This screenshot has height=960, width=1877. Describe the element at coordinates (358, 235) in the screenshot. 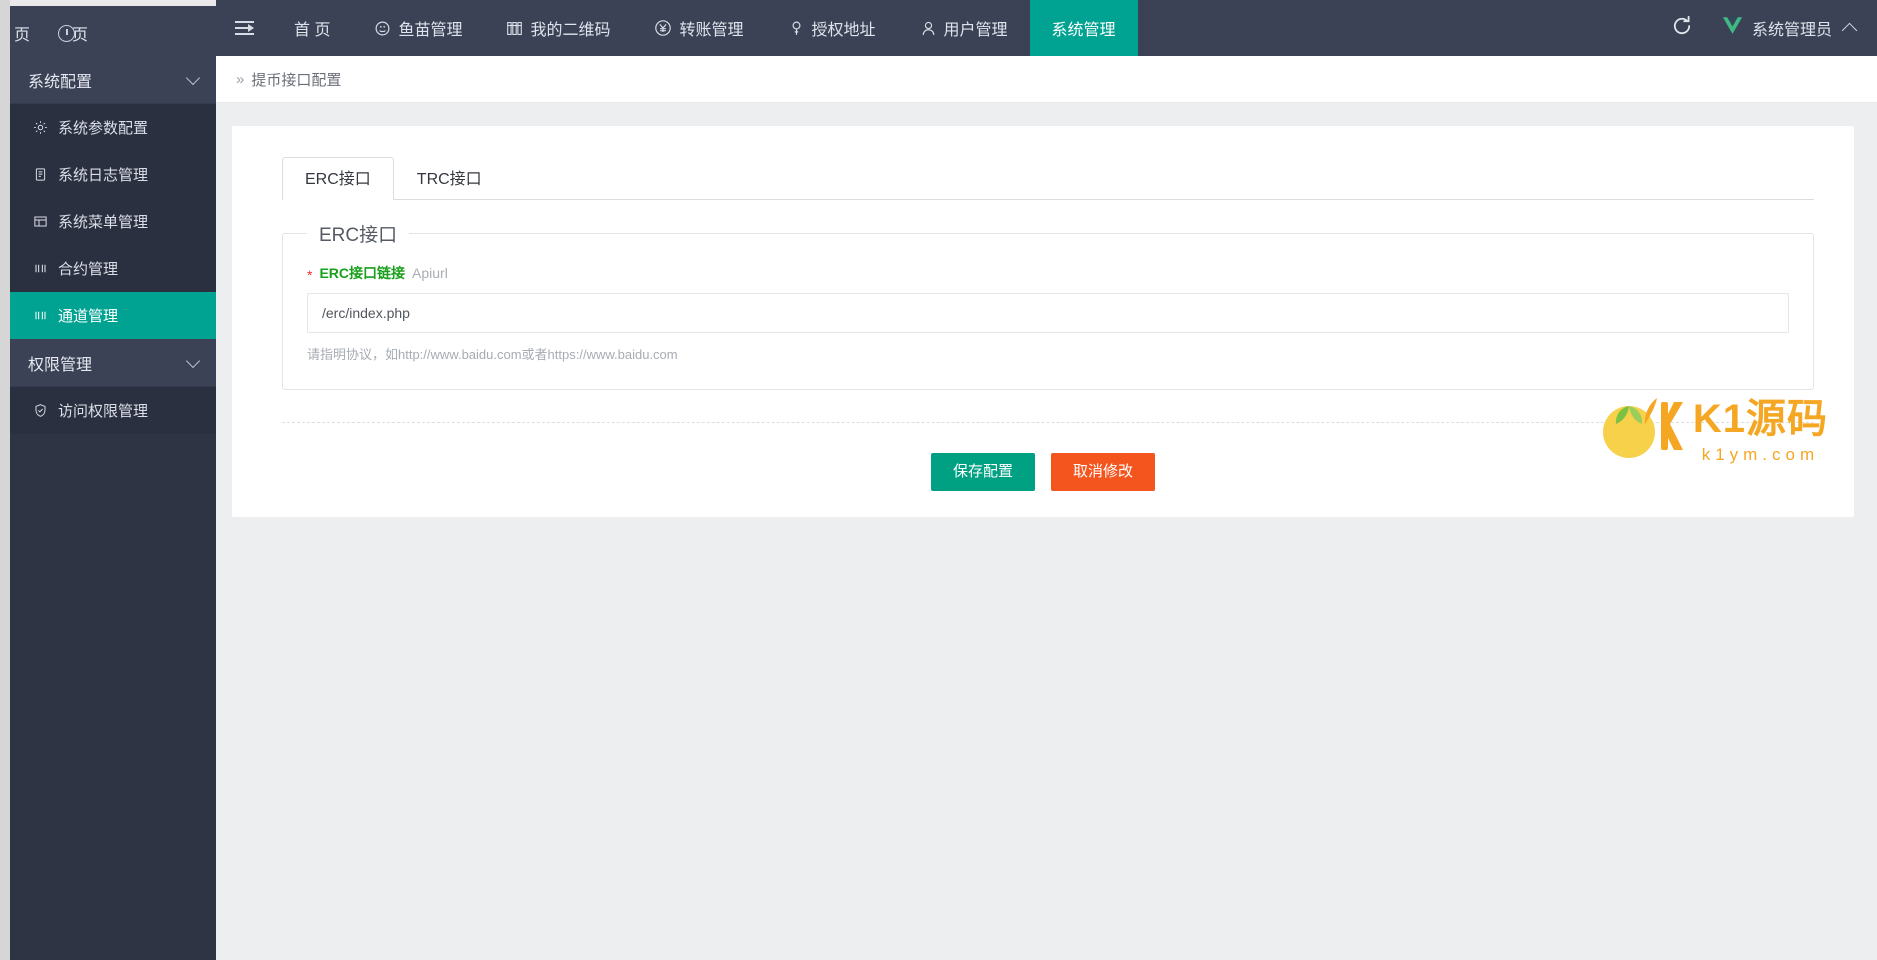

I see `erc-fieldset-legend: ERC接口` at that location.